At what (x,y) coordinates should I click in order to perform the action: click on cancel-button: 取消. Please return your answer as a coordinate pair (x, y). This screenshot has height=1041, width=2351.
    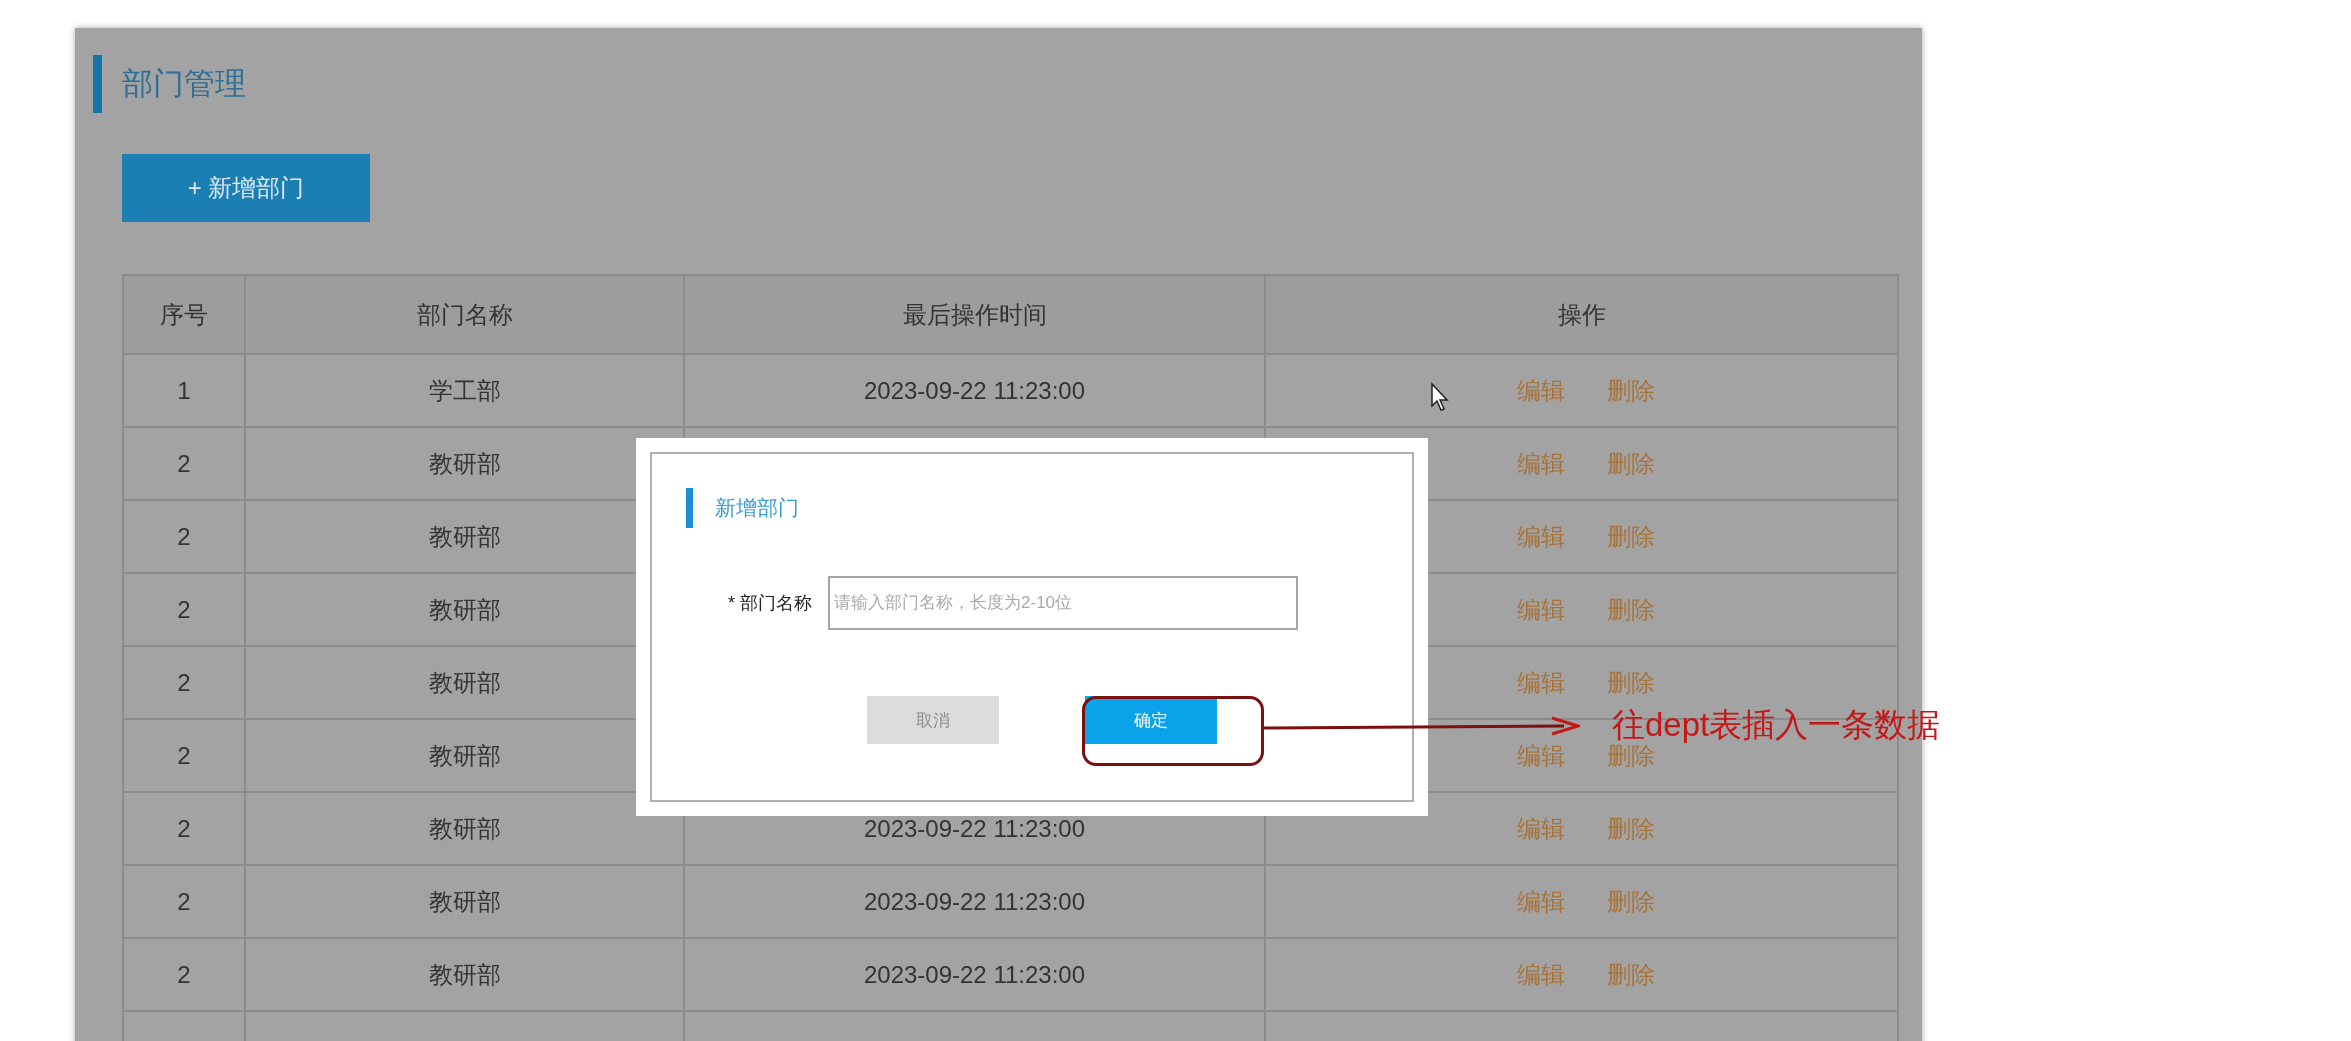
    Looking at the image, I should click on (933, 720).